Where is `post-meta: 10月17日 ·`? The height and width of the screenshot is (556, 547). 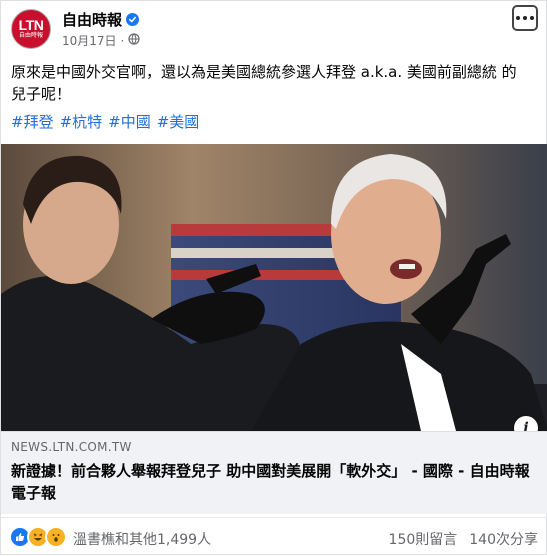
post-meta: 10月17日 · is located at coordinates (101, 40).